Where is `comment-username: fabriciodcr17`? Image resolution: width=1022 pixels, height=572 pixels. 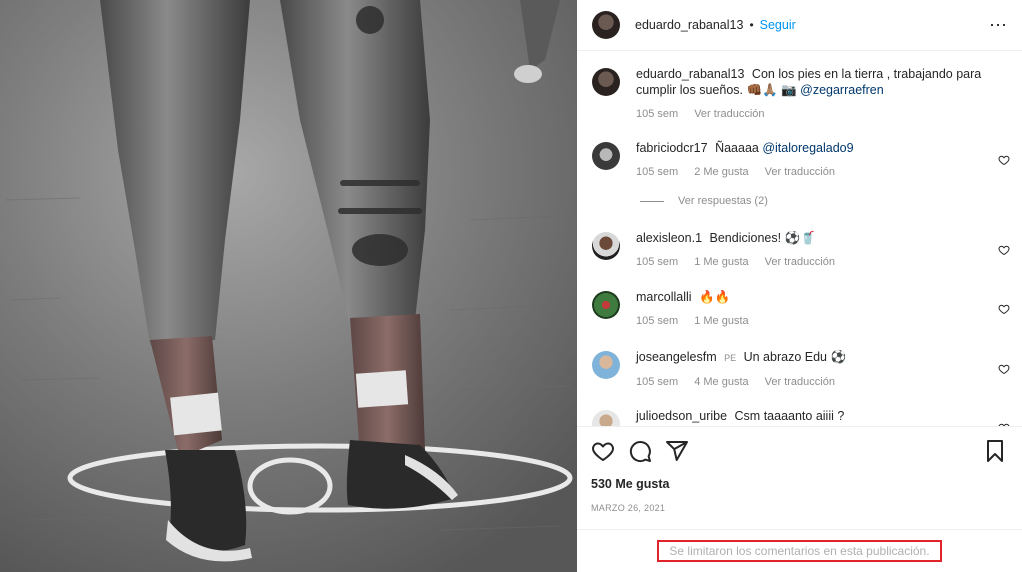
comment-username: fabriciodcr17 is located at coordinates (672, 148).